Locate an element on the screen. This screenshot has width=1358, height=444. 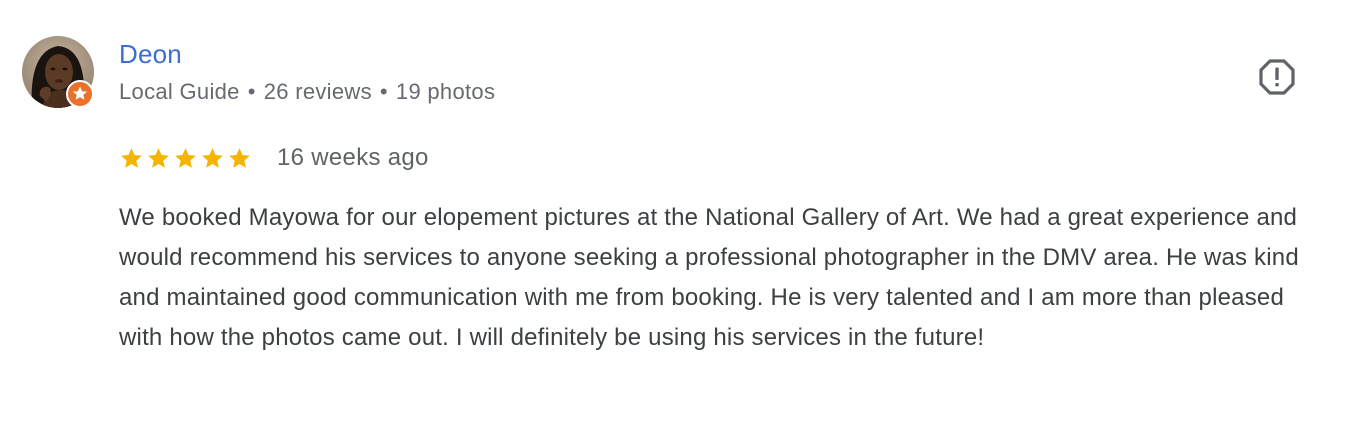
report-review-button is located at coordinates (1277, 77).